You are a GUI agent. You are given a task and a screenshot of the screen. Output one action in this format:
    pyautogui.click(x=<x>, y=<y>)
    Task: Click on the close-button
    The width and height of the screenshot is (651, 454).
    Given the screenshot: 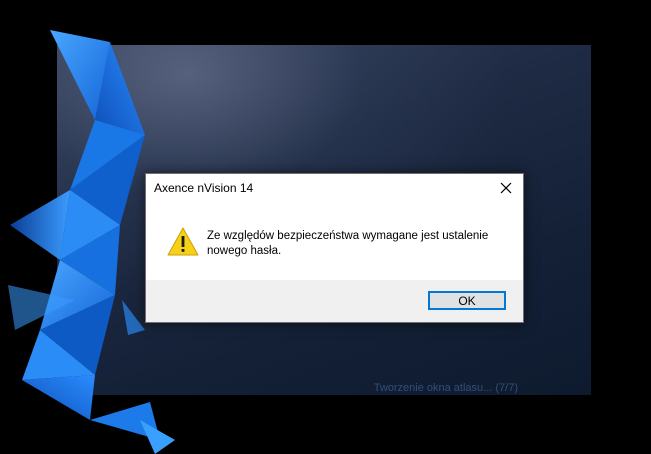 What is the action you would take?
    pyautogui.click(x=506, y=188)
    